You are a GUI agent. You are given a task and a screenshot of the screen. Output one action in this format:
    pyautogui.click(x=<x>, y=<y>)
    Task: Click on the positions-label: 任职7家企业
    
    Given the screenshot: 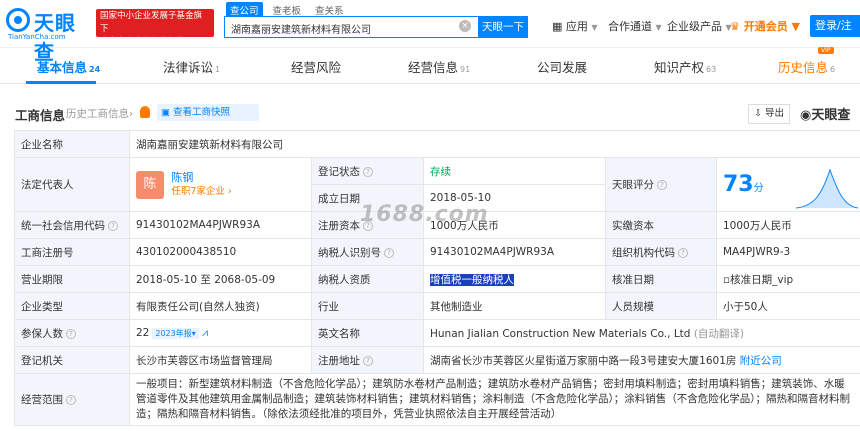 What is the action you would take?
    pyautogui.click(x=198, y=191)
    